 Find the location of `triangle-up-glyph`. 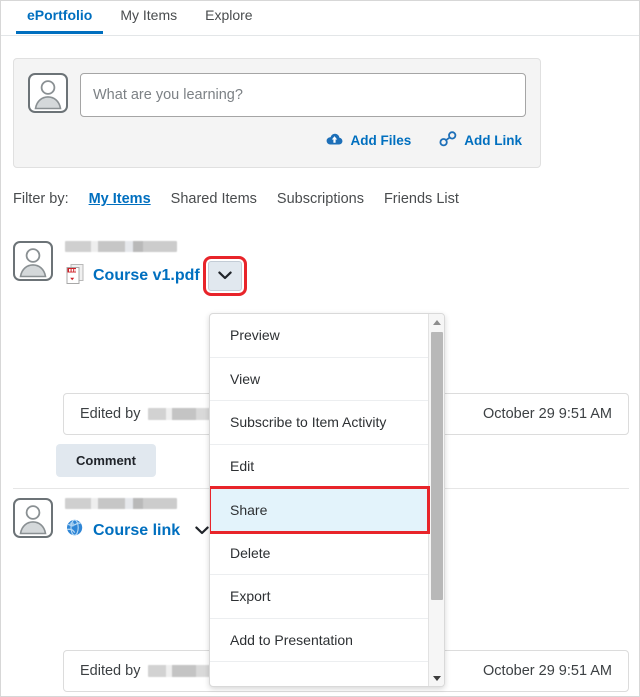

triangle-up-glyph is located at coordinates (437, 322).